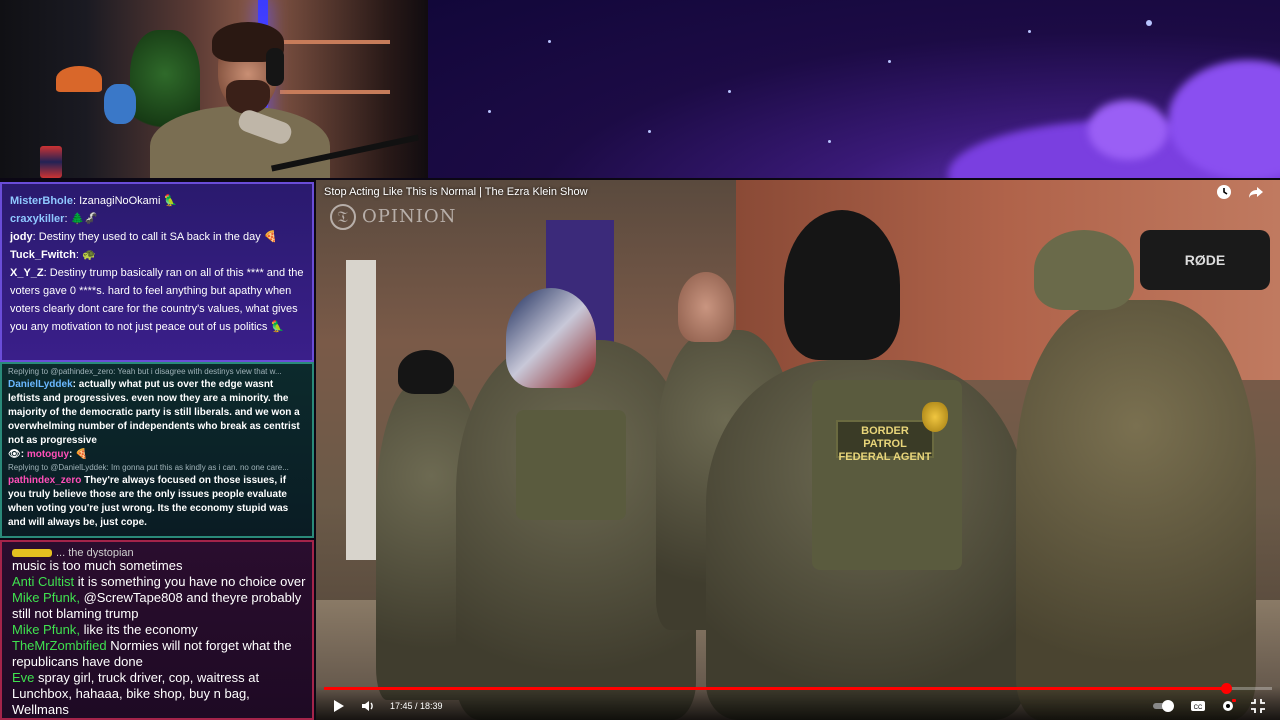  Describe the element at coordinates (1240, 192) in the screenshot. I see `top-controls` at that location.